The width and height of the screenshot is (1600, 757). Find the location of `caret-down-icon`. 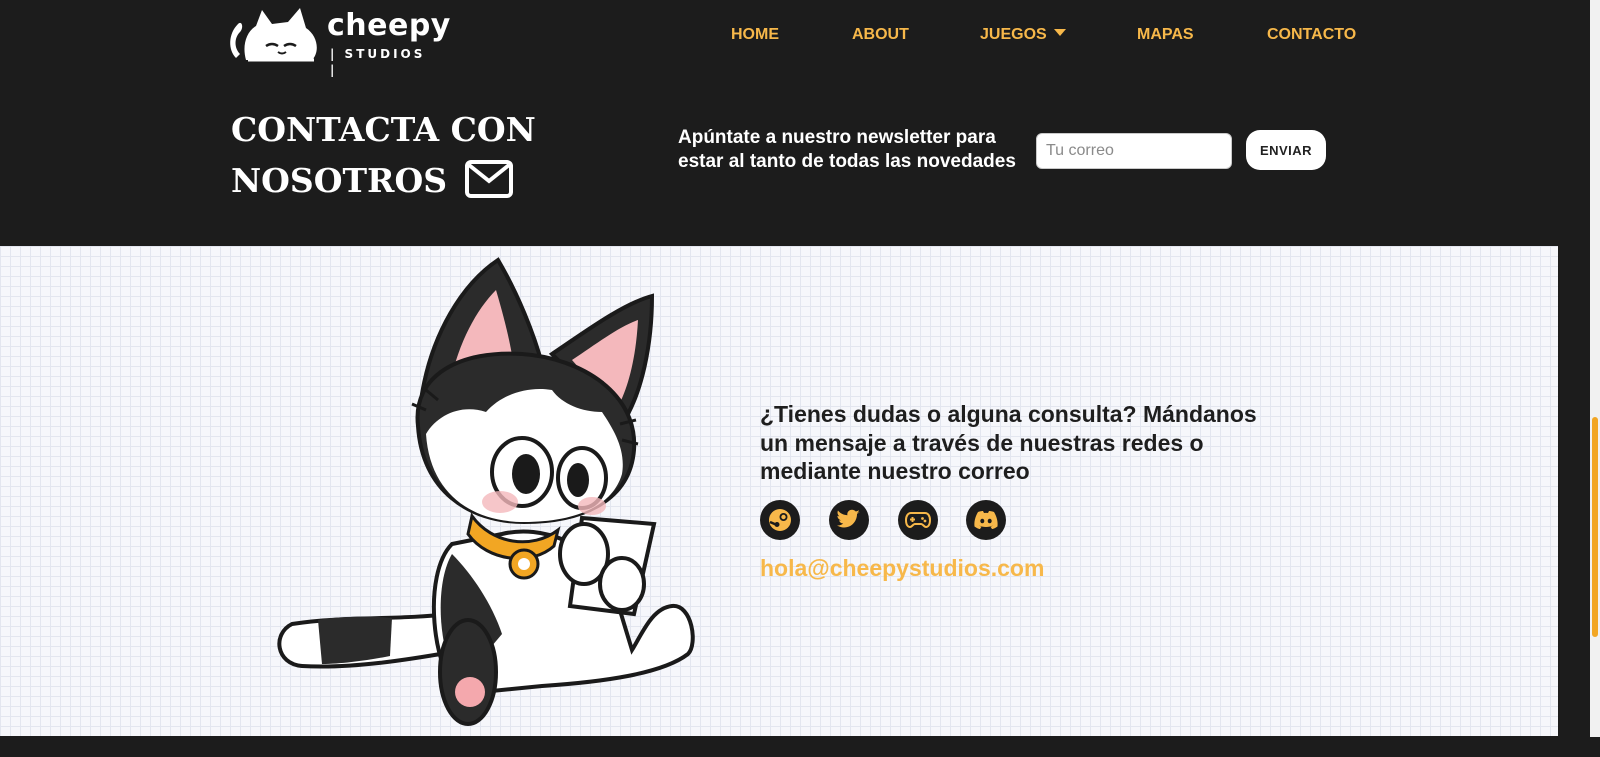

caret-down-icon is located at coordinates (1059, 32).